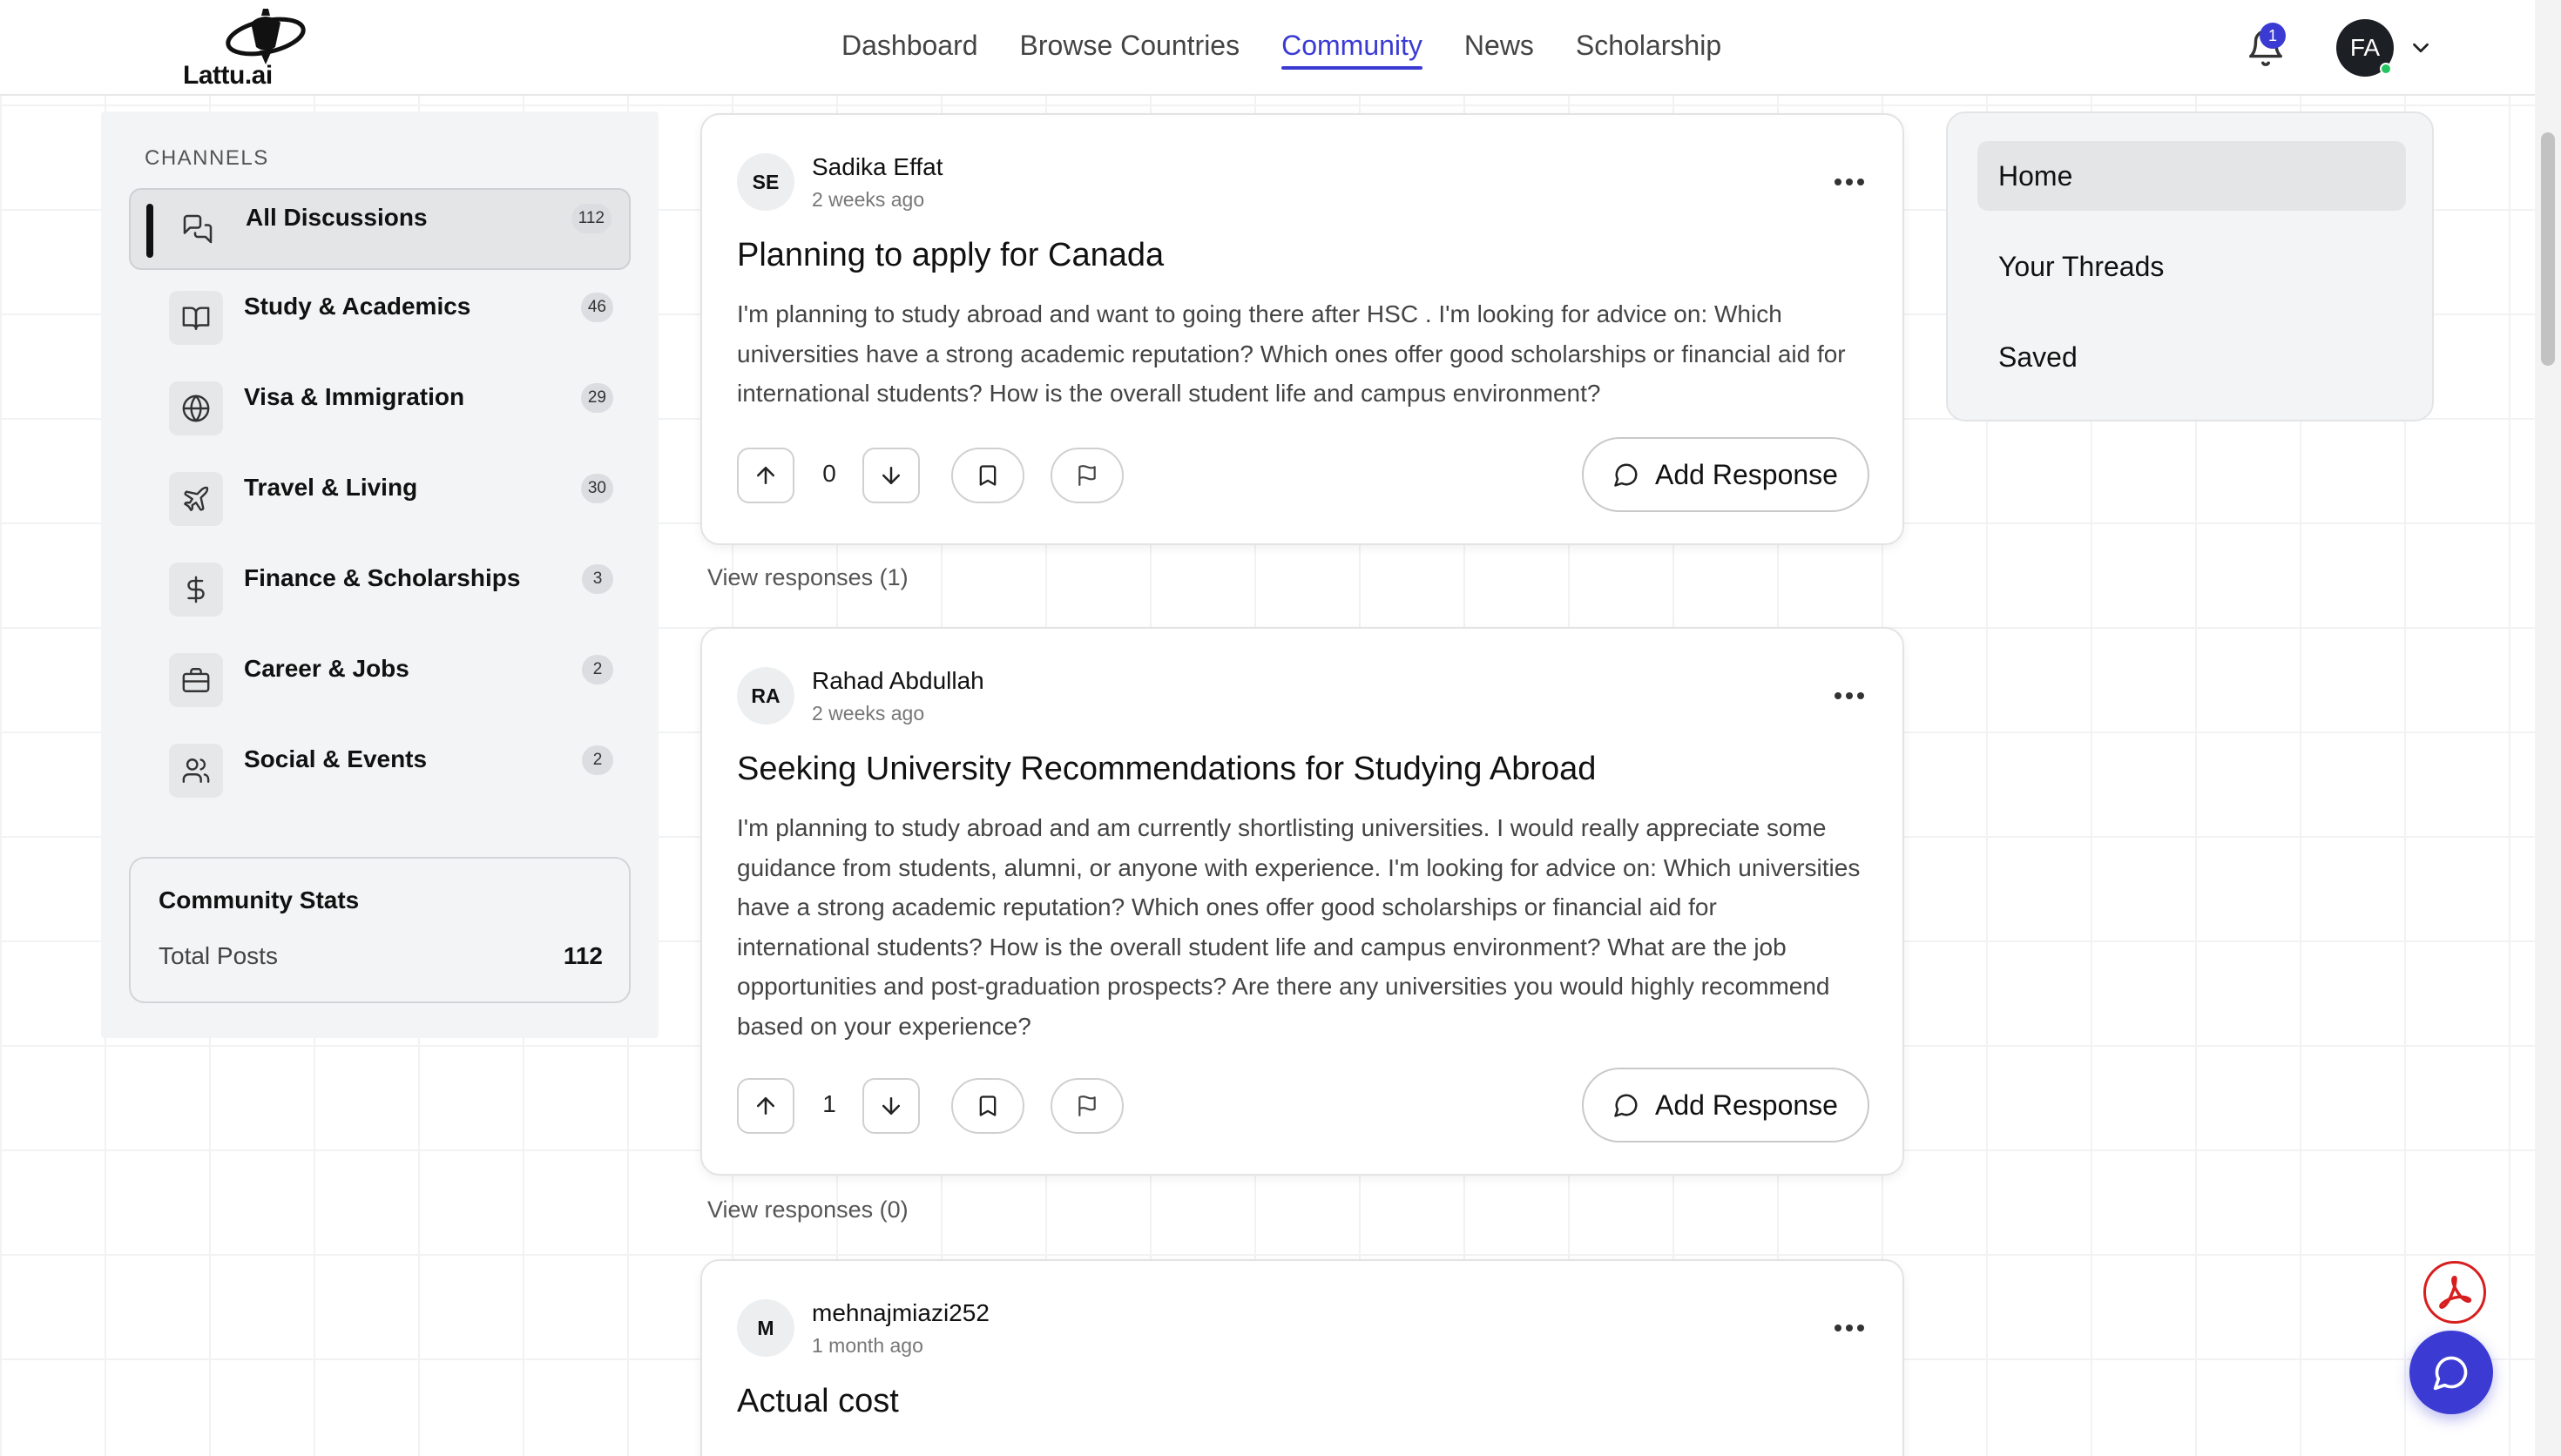  I want to click on filter-saved: Saved, so click(2191, 357).